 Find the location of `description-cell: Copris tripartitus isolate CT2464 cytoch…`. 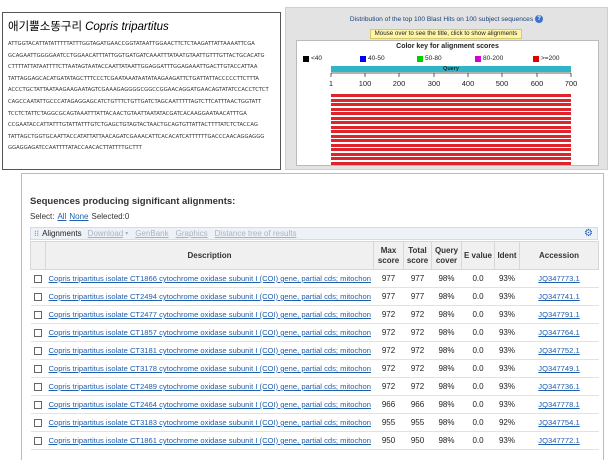

description-cell: Copris tripartitus isolate CT2464 cytoch… is located at coordinates (209, 404).